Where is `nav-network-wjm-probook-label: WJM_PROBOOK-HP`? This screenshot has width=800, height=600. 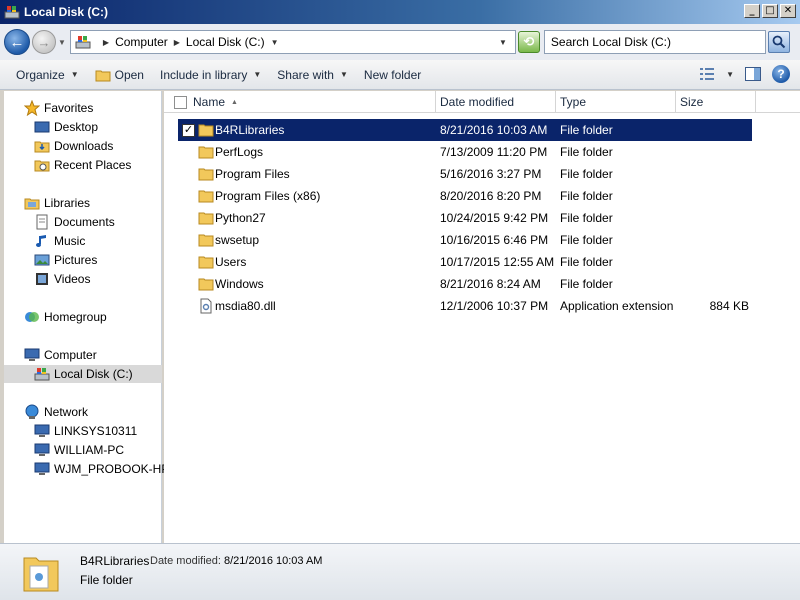 nav-network-wjm-probook-label: WJM_PROBOOK-HP is located at coordinates (112, 469).